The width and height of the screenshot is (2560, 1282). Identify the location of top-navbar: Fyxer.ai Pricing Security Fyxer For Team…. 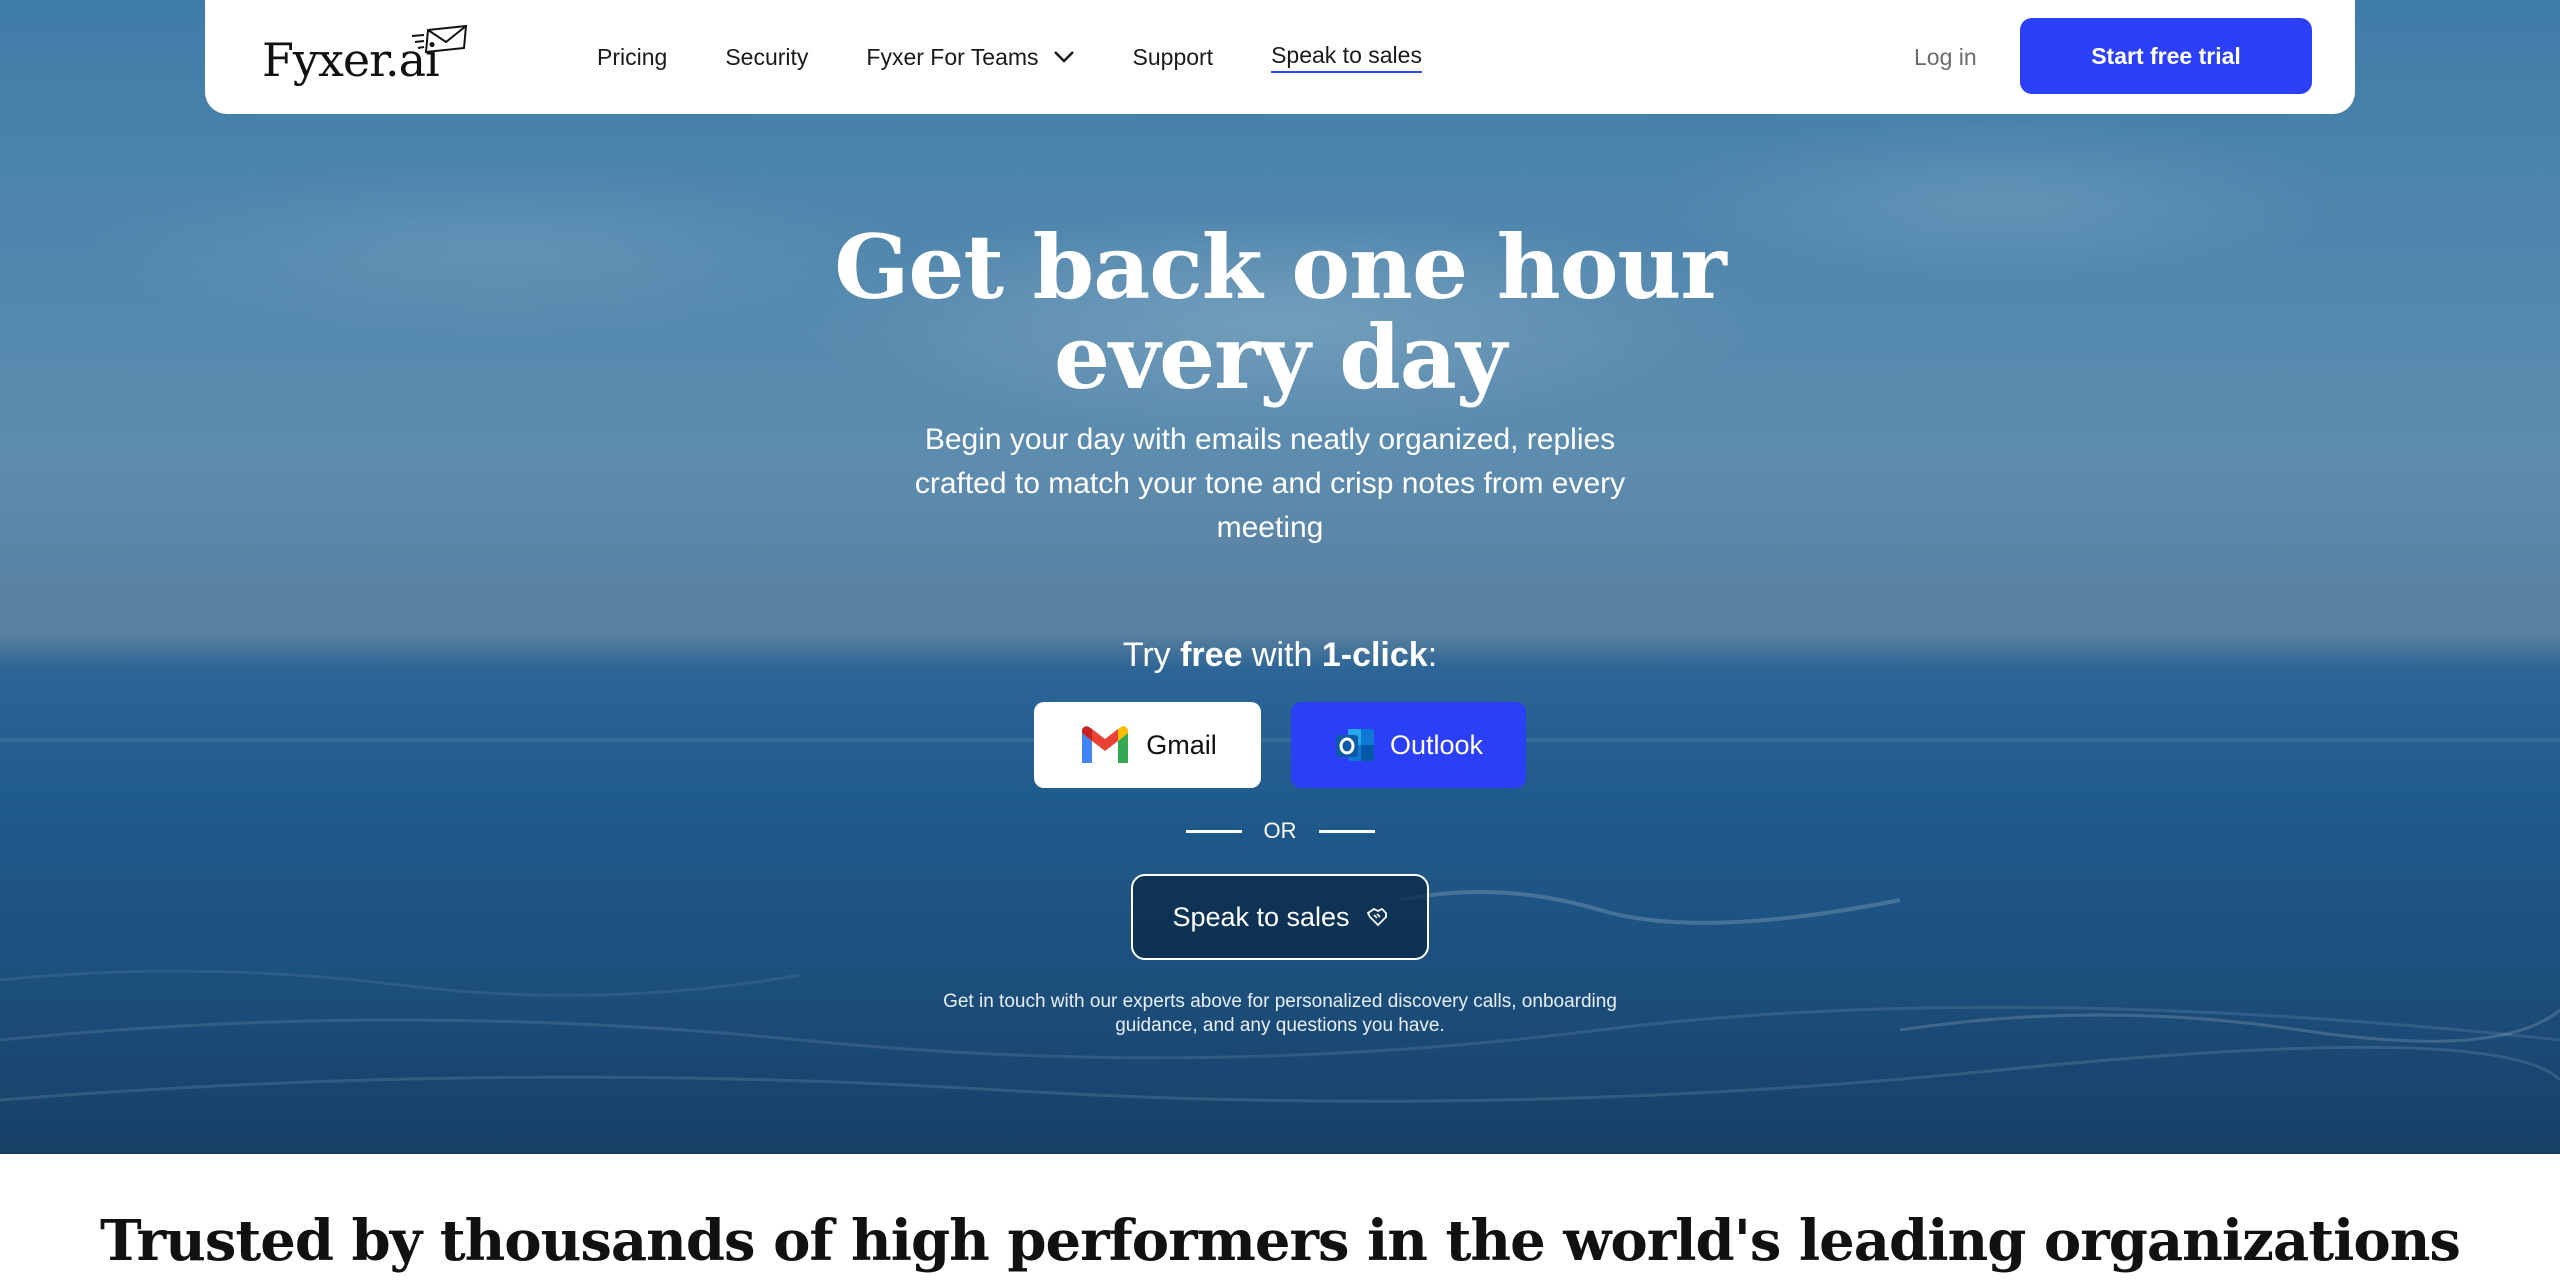
(1280, 57).